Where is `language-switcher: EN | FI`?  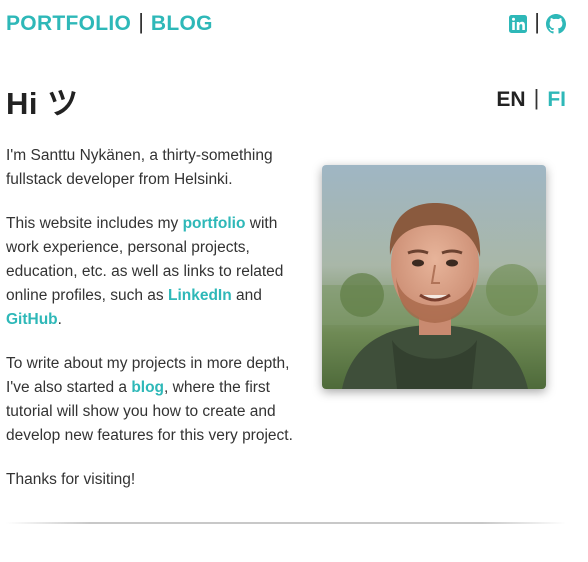 language-switcher: EN | FI is located at coordinates (531, 99).